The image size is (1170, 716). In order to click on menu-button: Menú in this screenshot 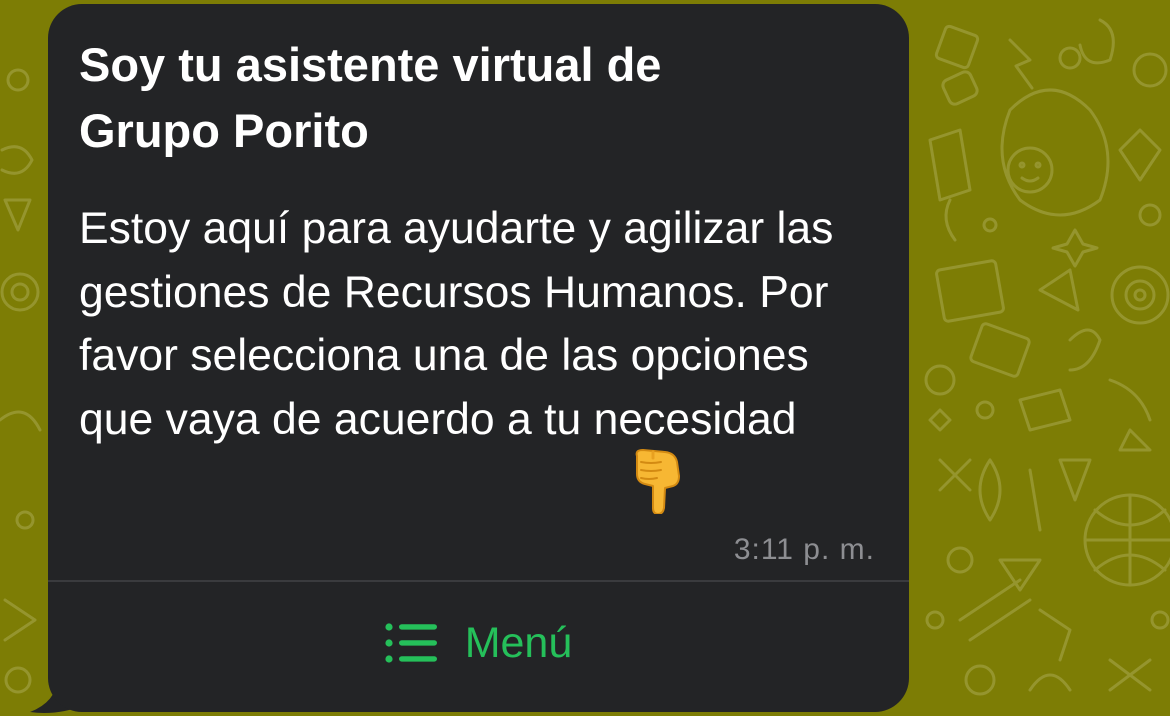, I will do `click(478, 647)`.